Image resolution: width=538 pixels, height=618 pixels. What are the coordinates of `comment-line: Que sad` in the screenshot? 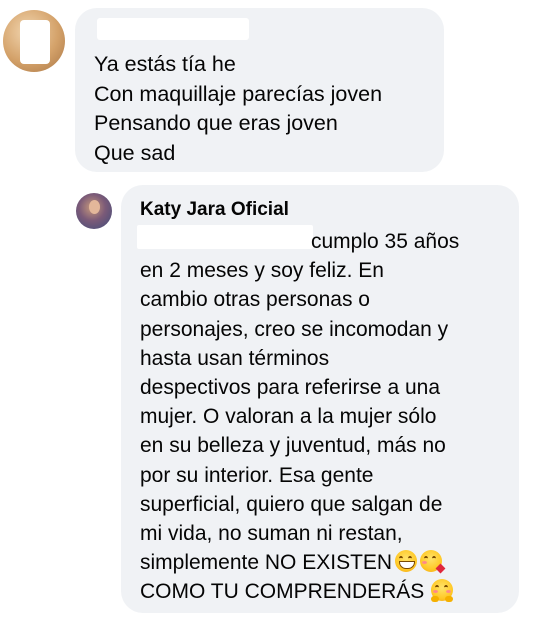 It's located at (135, 152).